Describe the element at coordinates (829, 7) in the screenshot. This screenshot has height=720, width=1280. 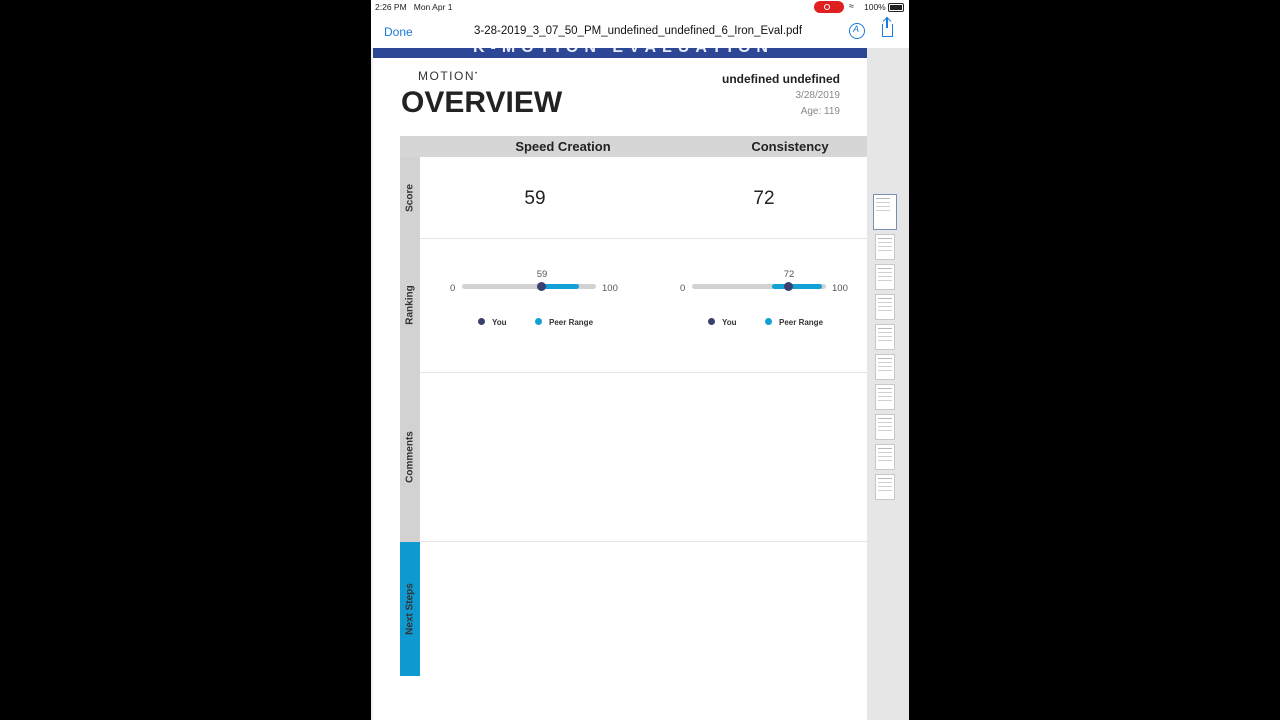
I see `screen-recording-icon` at that location.